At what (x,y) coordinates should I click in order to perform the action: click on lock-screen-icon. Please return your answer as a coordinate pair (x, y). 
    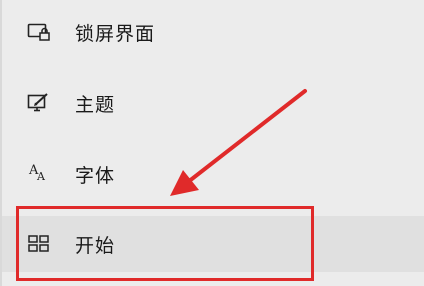
    Looking at the image, I should click on (39, 32).